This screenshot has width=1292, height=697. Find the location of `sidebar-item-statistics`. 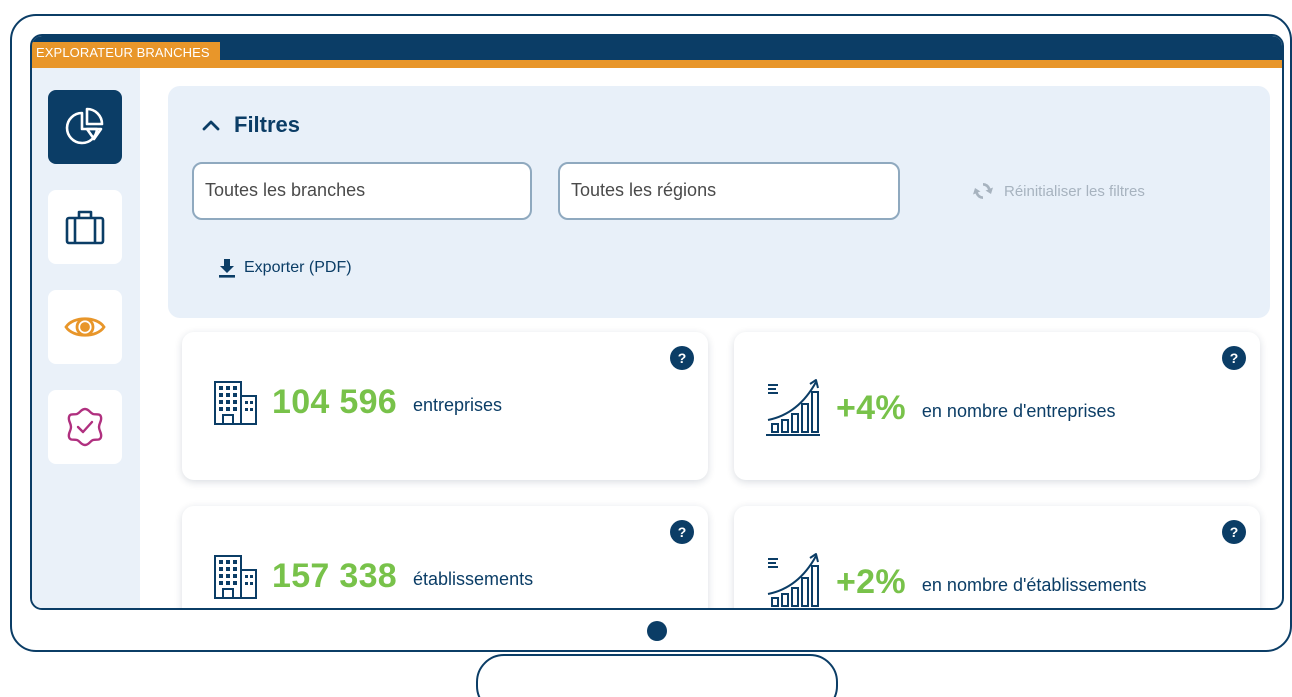

sidebar-item-statistics is located at coordinates (85, 127).